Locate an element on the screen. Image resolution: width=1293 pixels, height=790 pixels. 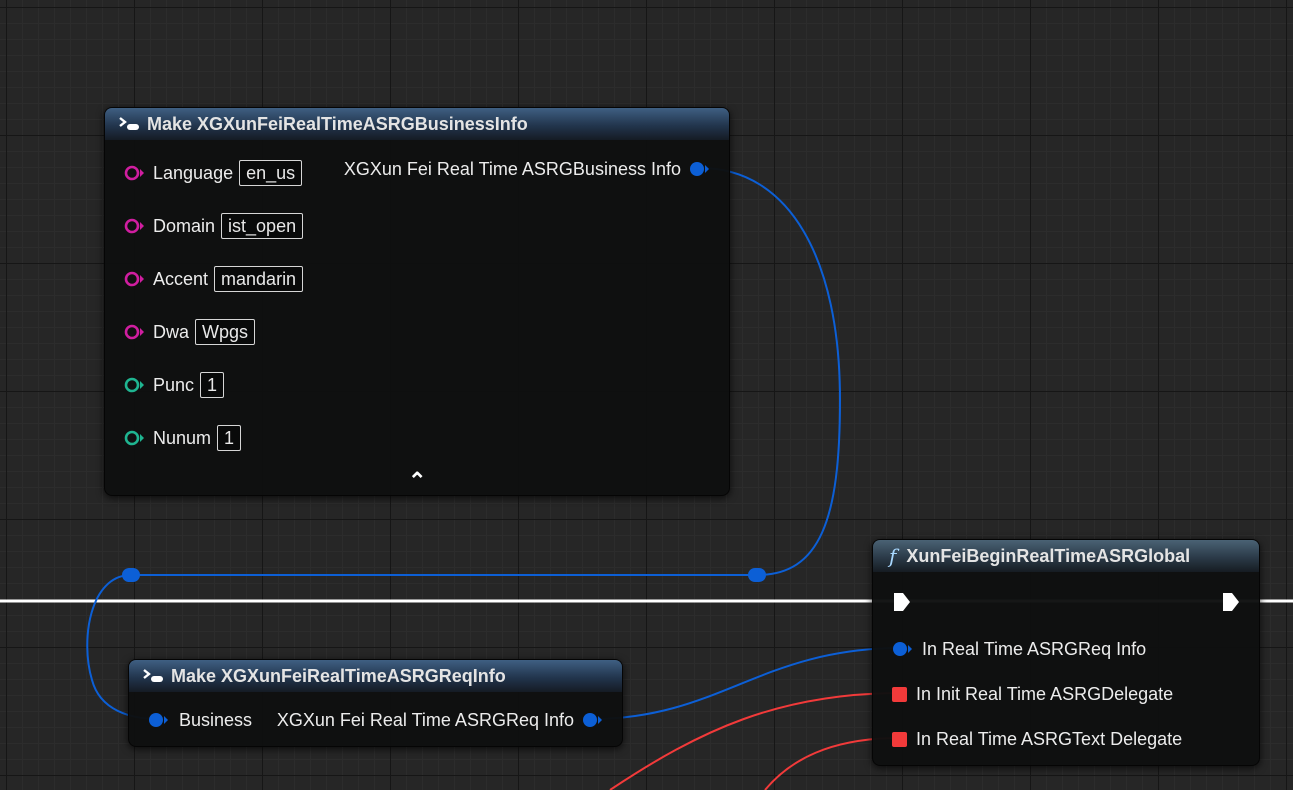
pin-row-dwa: Dwa Wpgs is located at coordinates (189, 332).